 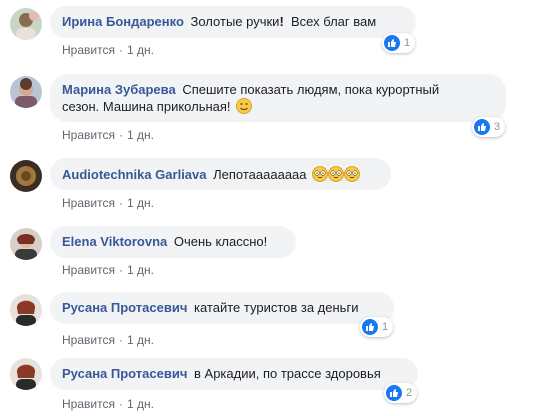 I want to click on smile-emoji-icon, so click(x=244, y=108).